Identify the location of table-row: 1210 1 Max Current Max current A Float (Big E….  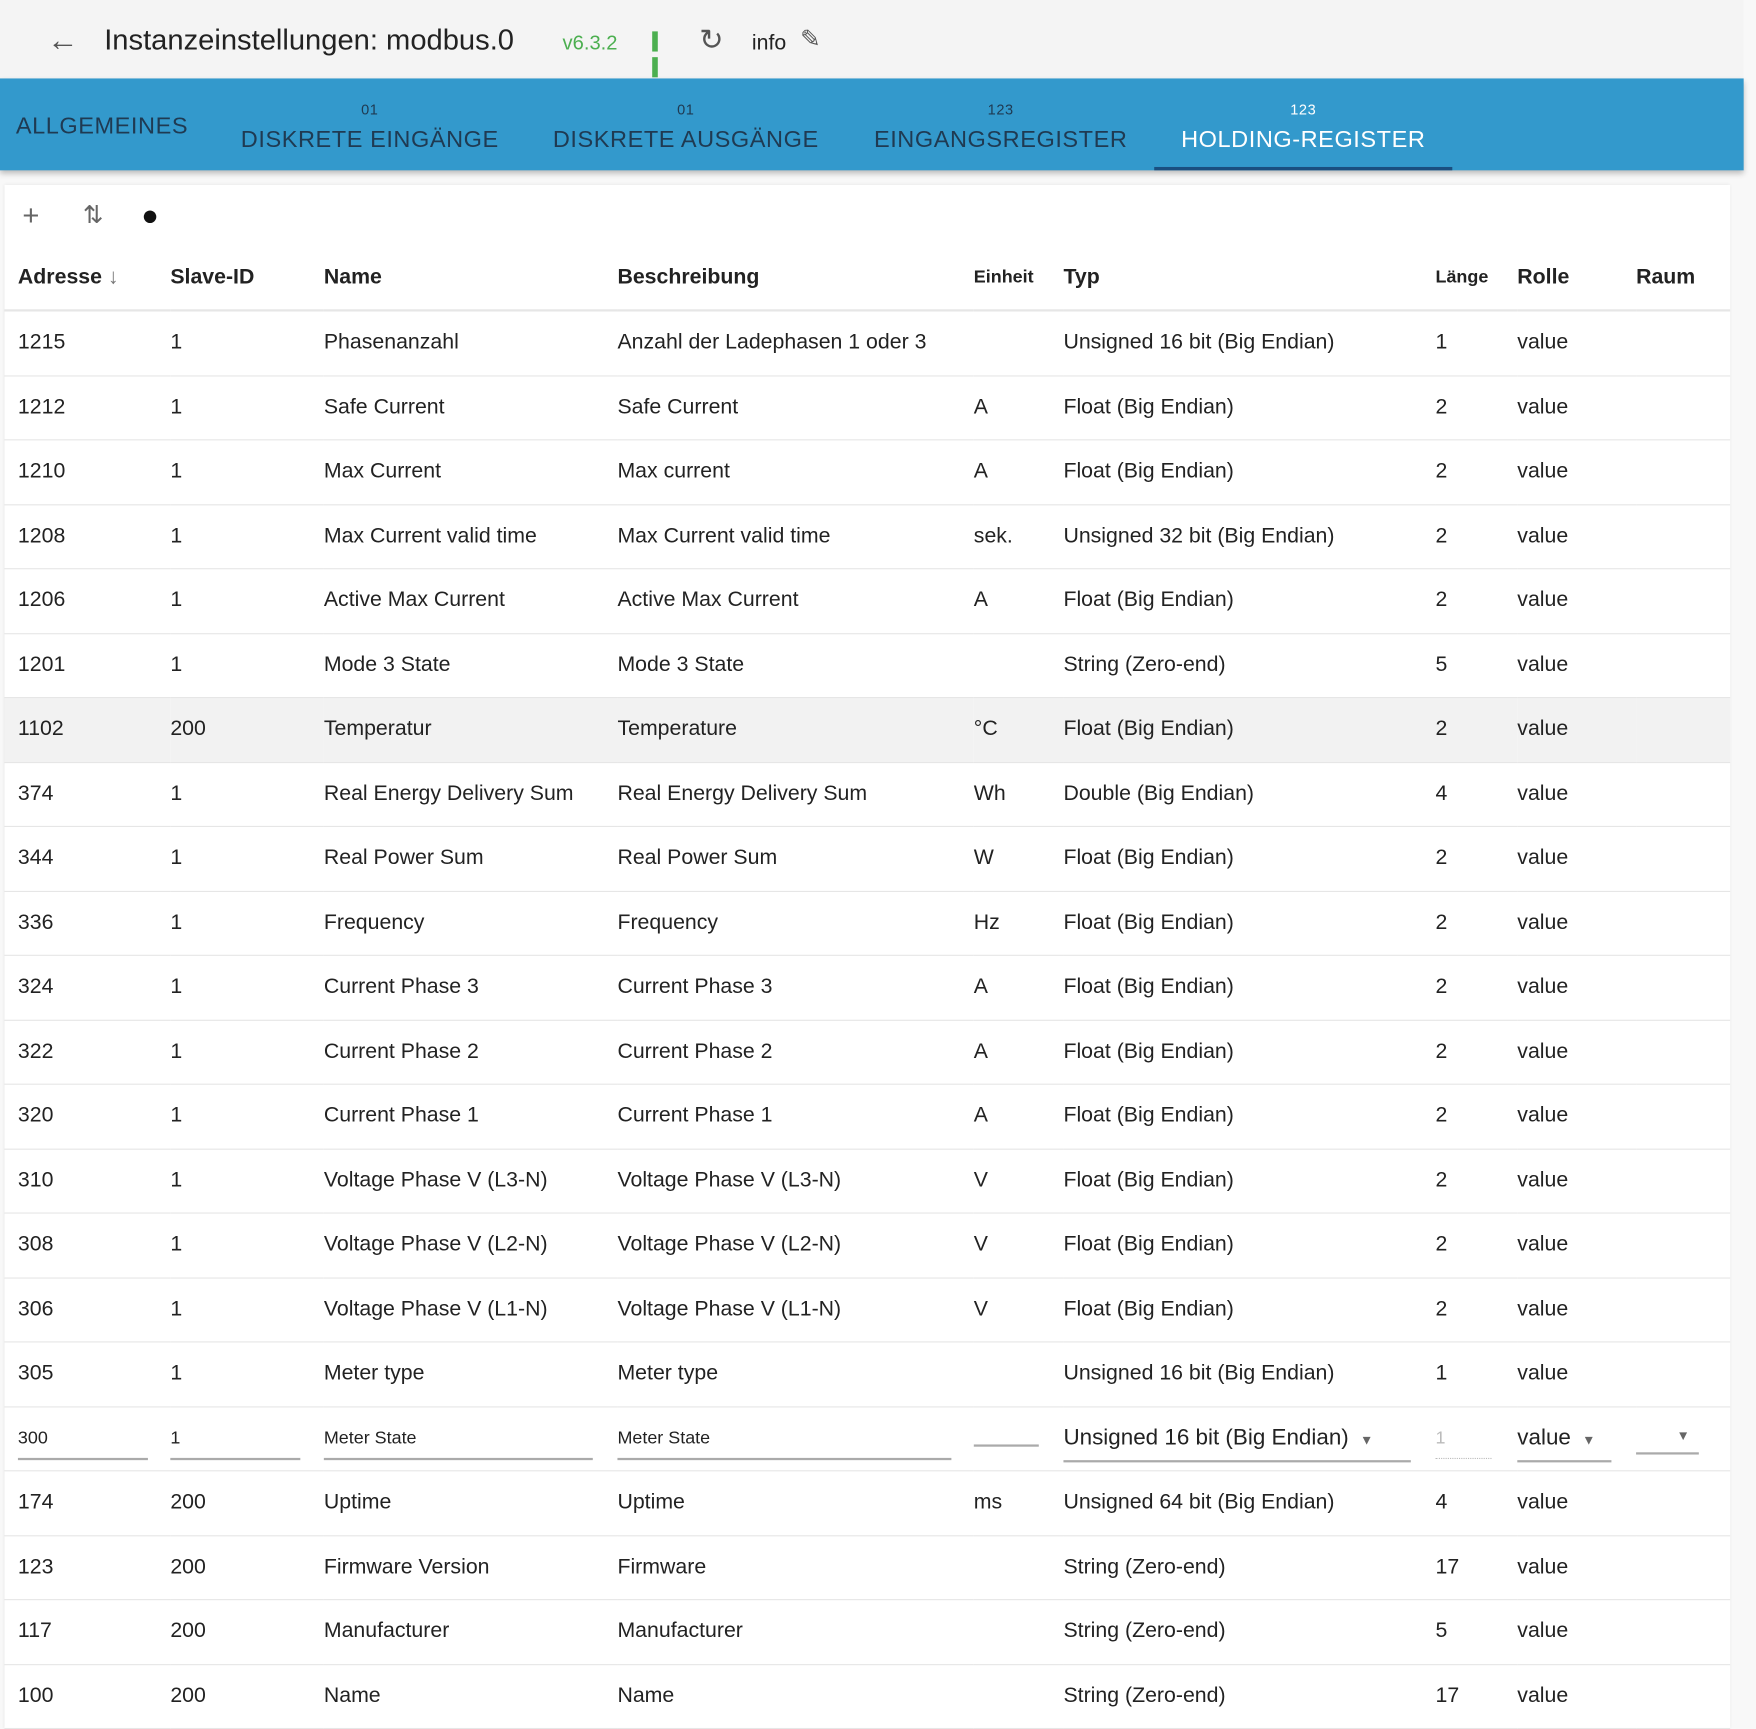
(867, 472).